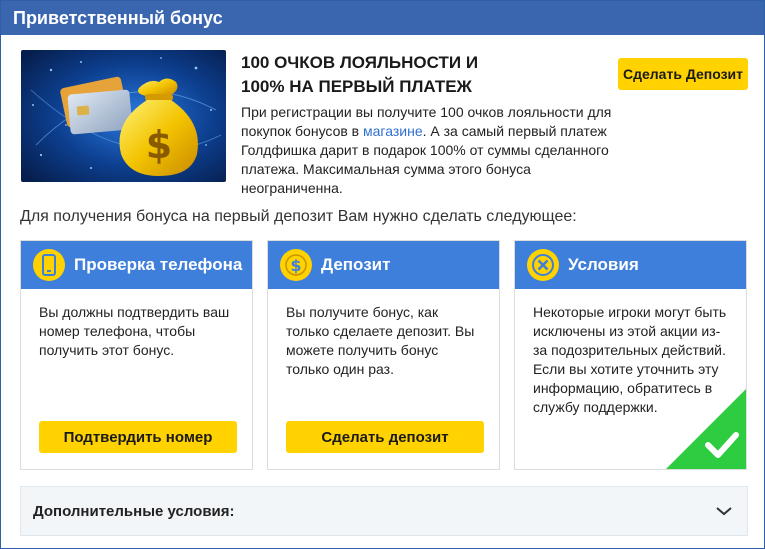 This screenshot has height=549, width=765. I want to click on make-deposit-card-button: Сделать депозит, so click(385, 437).